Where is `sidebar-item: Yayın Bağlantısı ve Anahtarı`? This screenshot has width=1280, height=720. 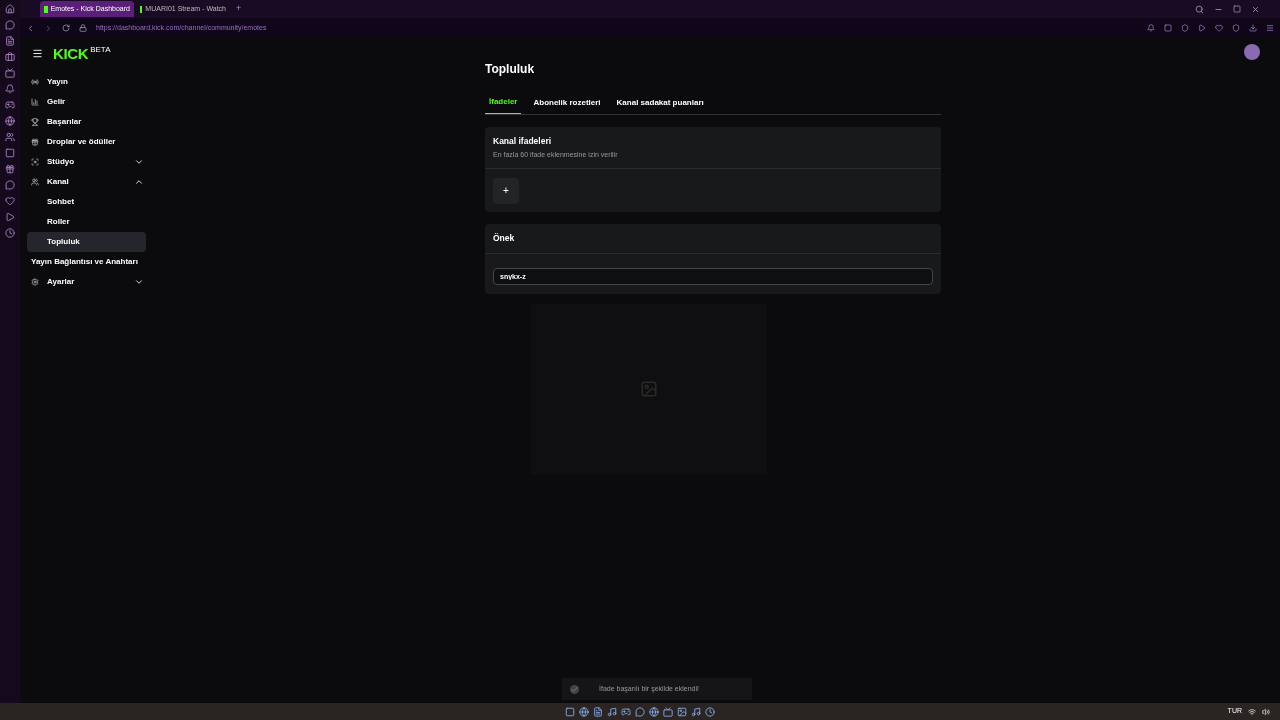
sidebar-item: Yayın Bağlantısı ve Anahtarı is located at coordinates (86, 262).